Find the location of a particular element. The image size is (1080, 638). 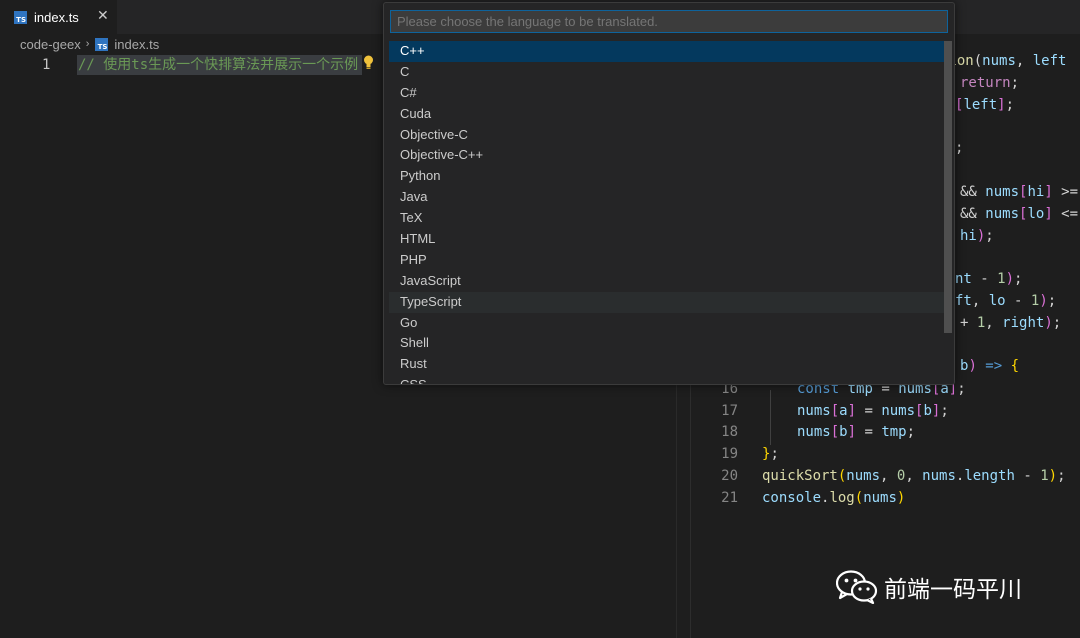

language-option: TypeScript is located at coordinates (666, 302).